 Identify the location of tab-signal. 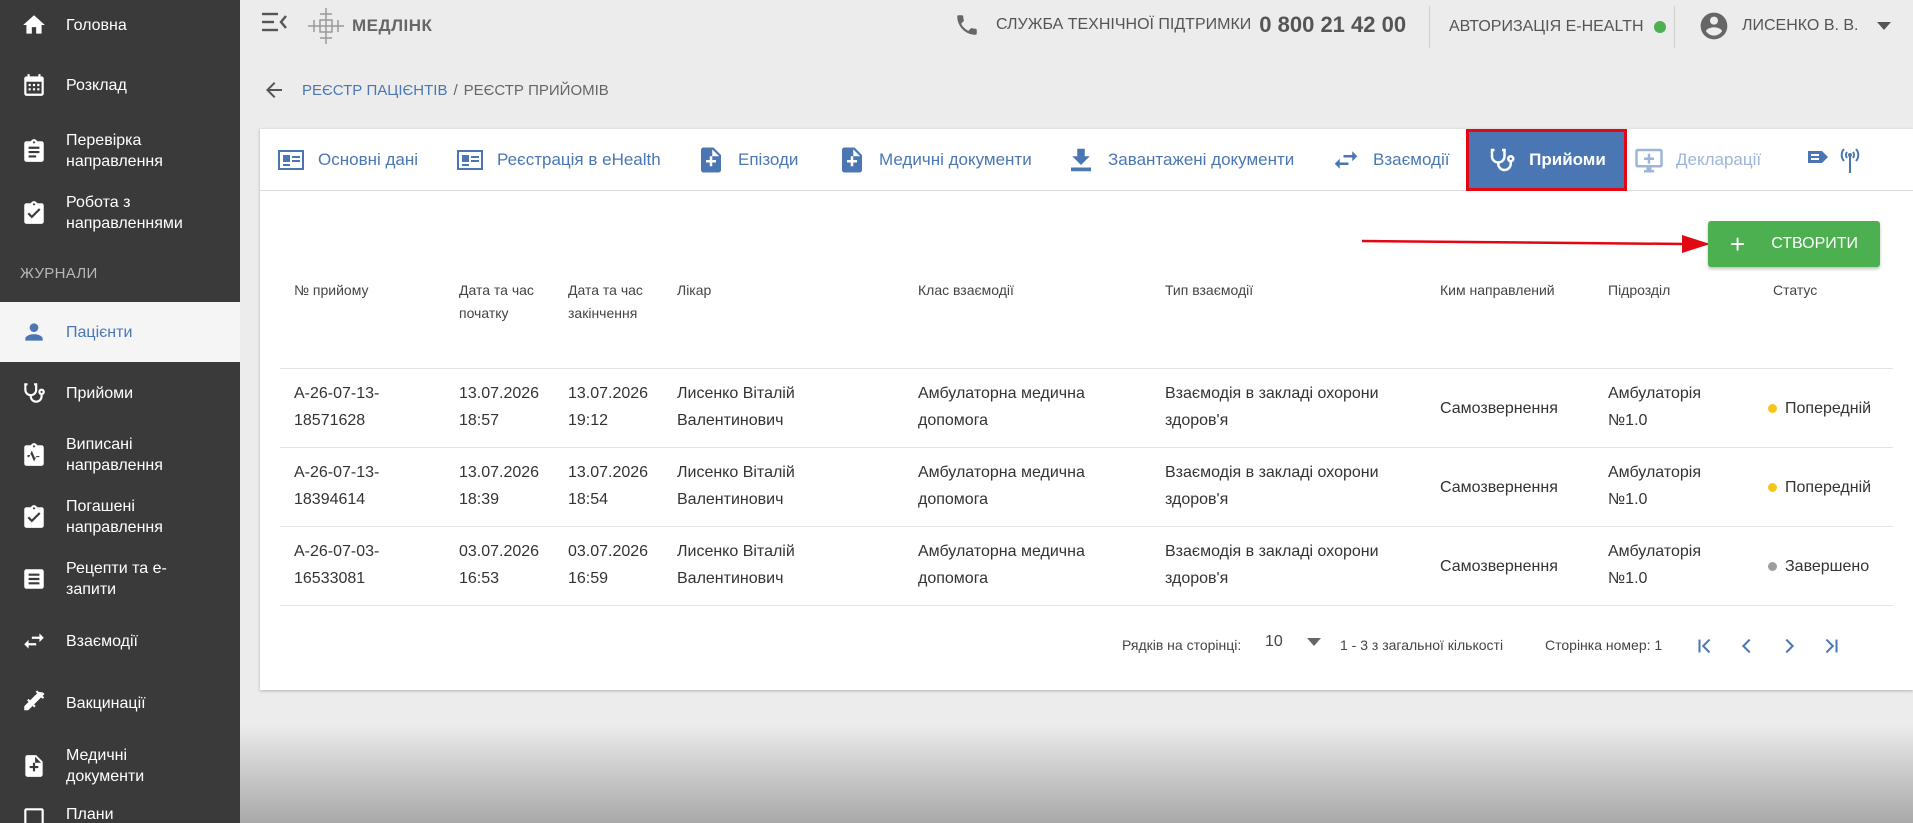
(1842, 160).